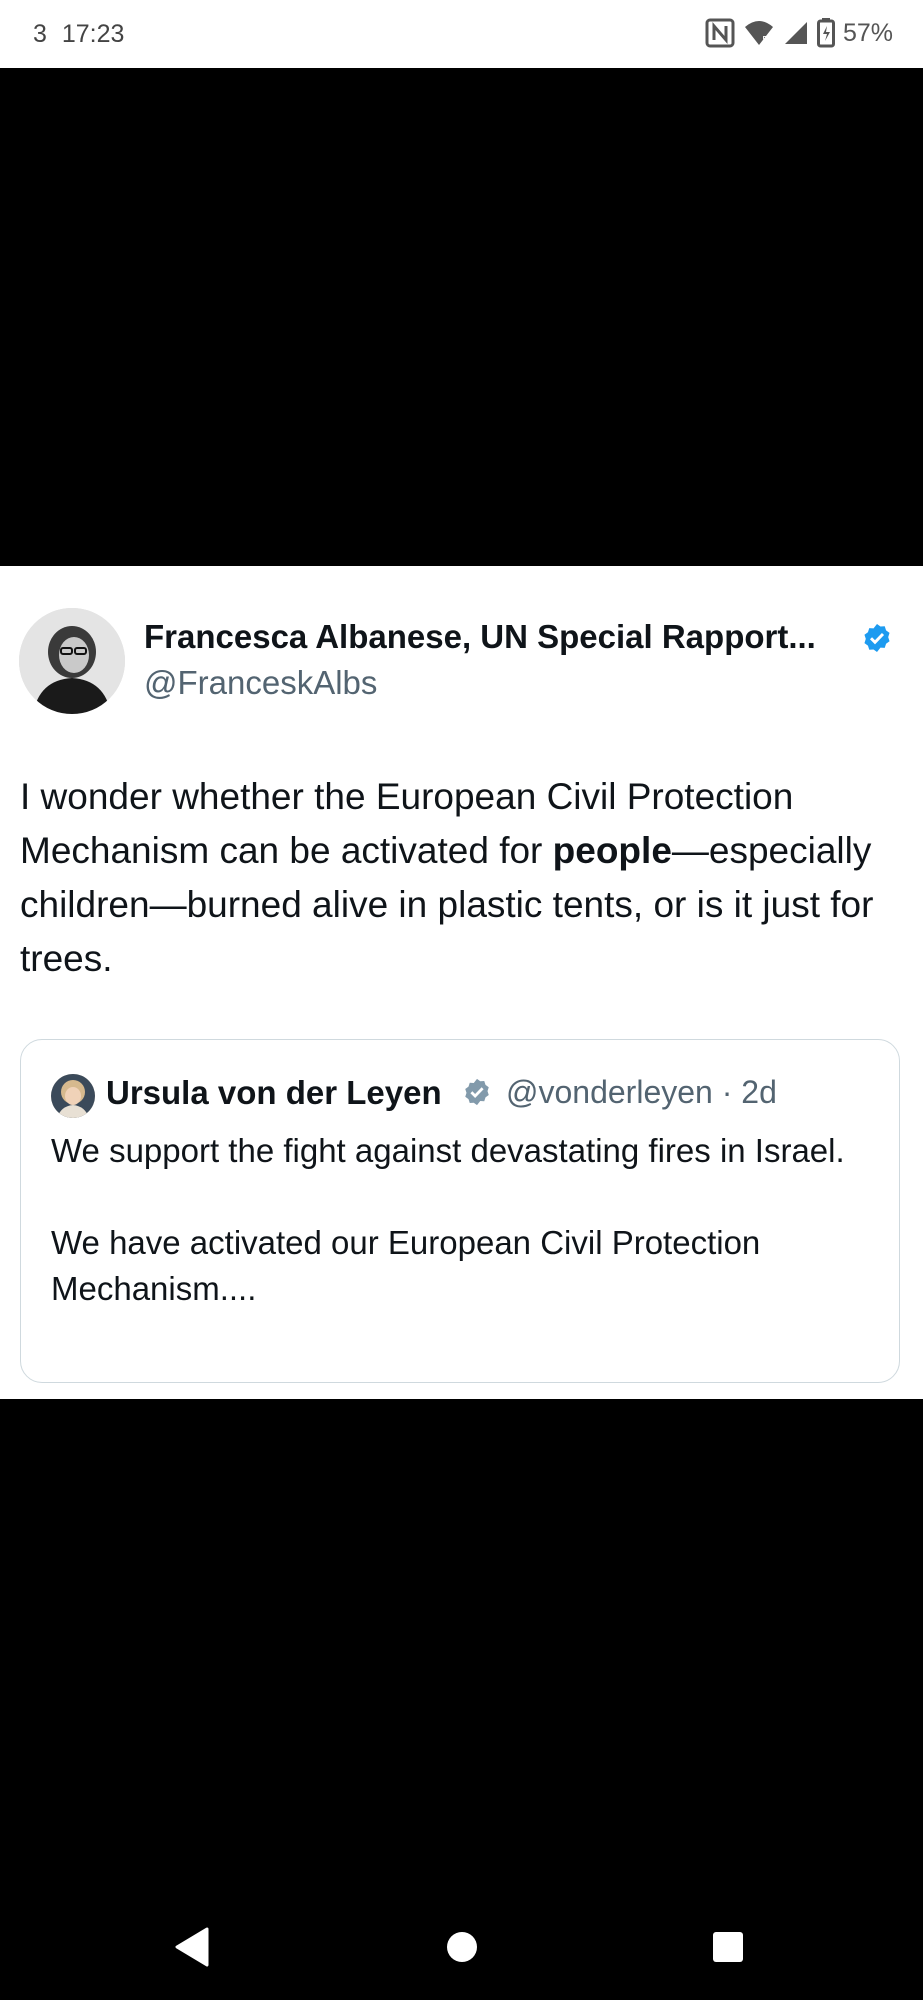 The width and height of the screenshot is (923, 2000). Describe the element at coordinates (758, 33) in the screenshot. I see `wifi-icon: 5` at that location.